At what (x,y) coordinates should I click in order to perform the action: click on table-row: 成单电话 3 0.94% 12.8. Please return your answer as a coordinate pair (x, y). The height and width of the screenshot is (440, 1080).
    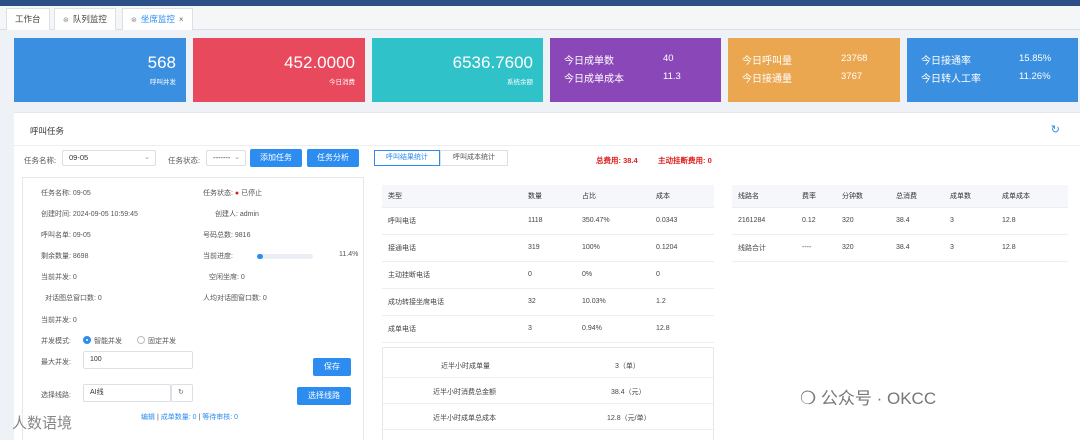
    Looking at the image, I should click on (548, 329).